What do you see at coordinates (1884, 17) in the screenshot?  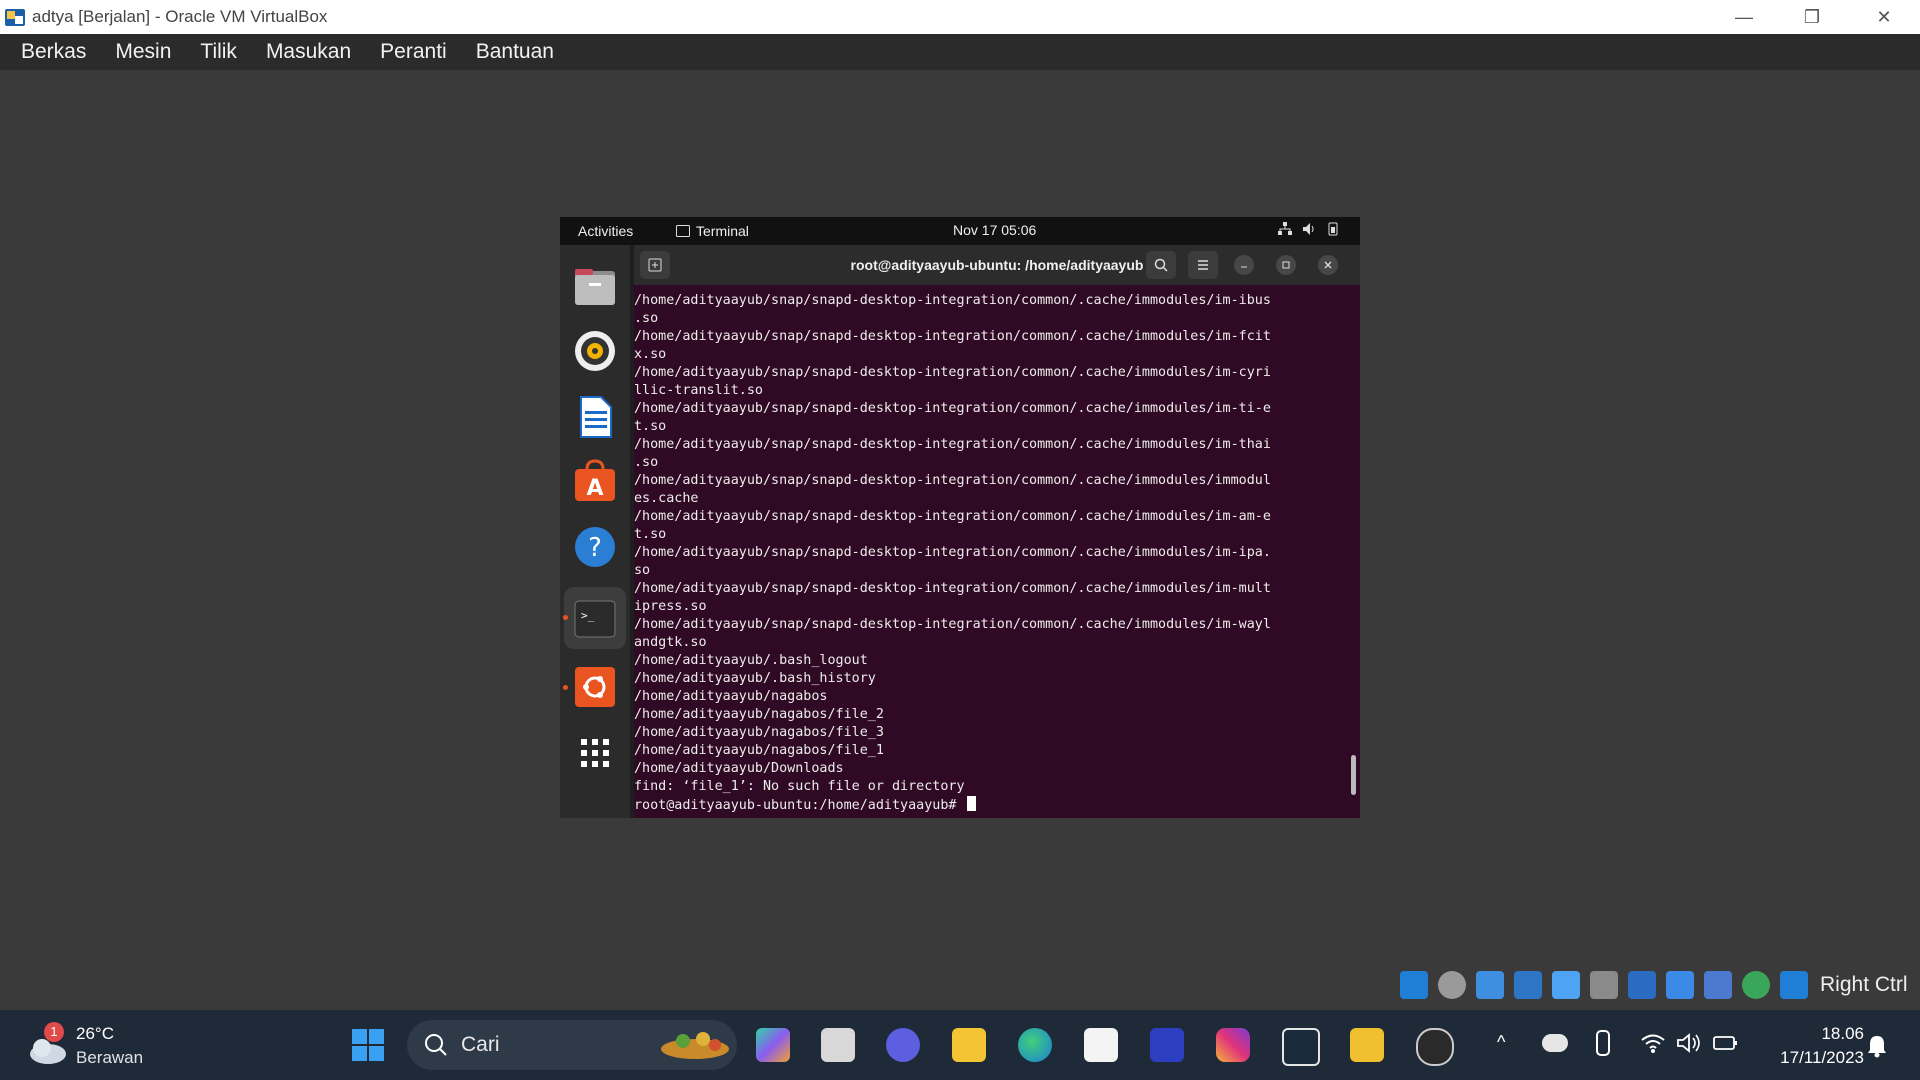 I see `close-button: ✕` at bounding box center [1884, 17].